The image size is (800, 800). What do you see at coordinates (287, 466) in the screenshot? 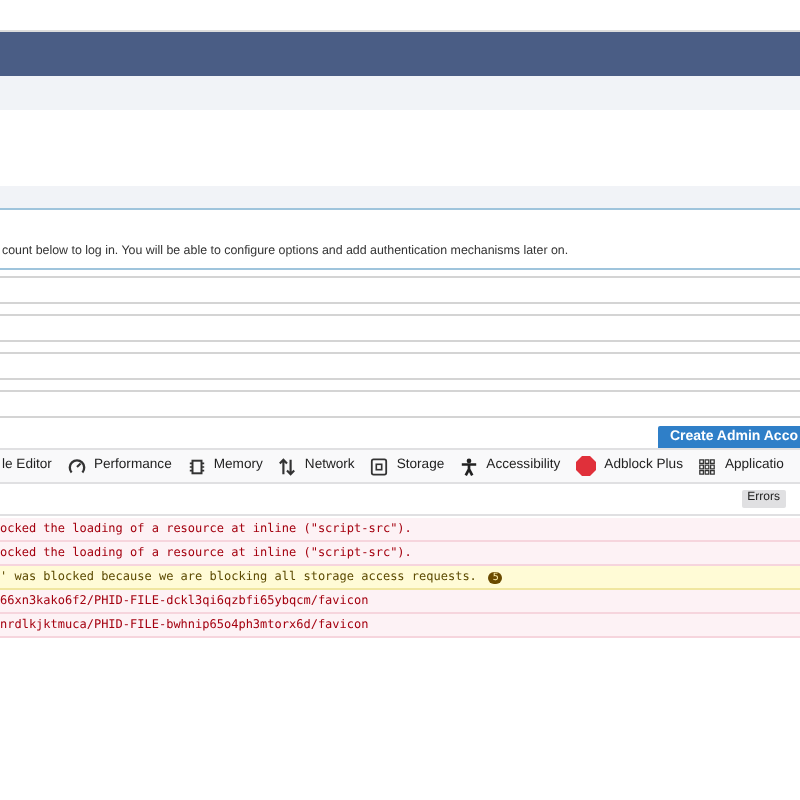
I see `up-down-arrows-icon` at bounding box center [287, 466].